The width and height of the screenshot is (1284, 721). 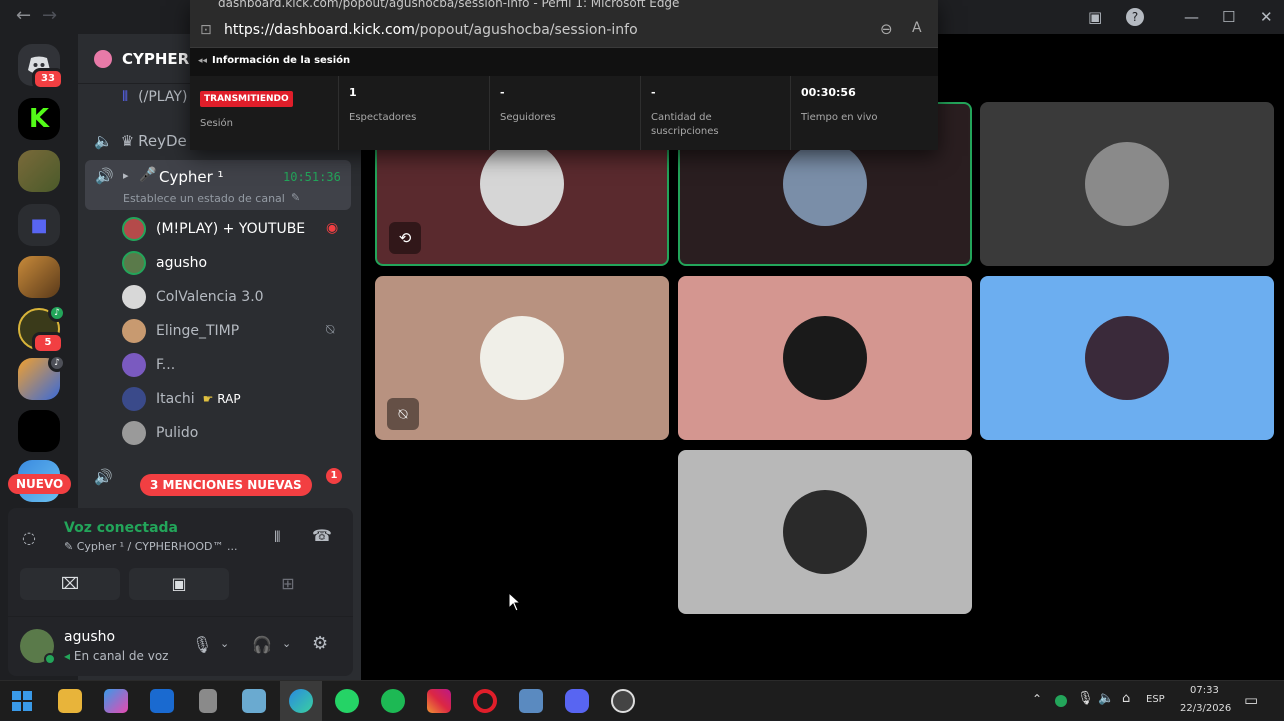 I want to click on zoom-icon: ⊖, so click(x=886, y=29).